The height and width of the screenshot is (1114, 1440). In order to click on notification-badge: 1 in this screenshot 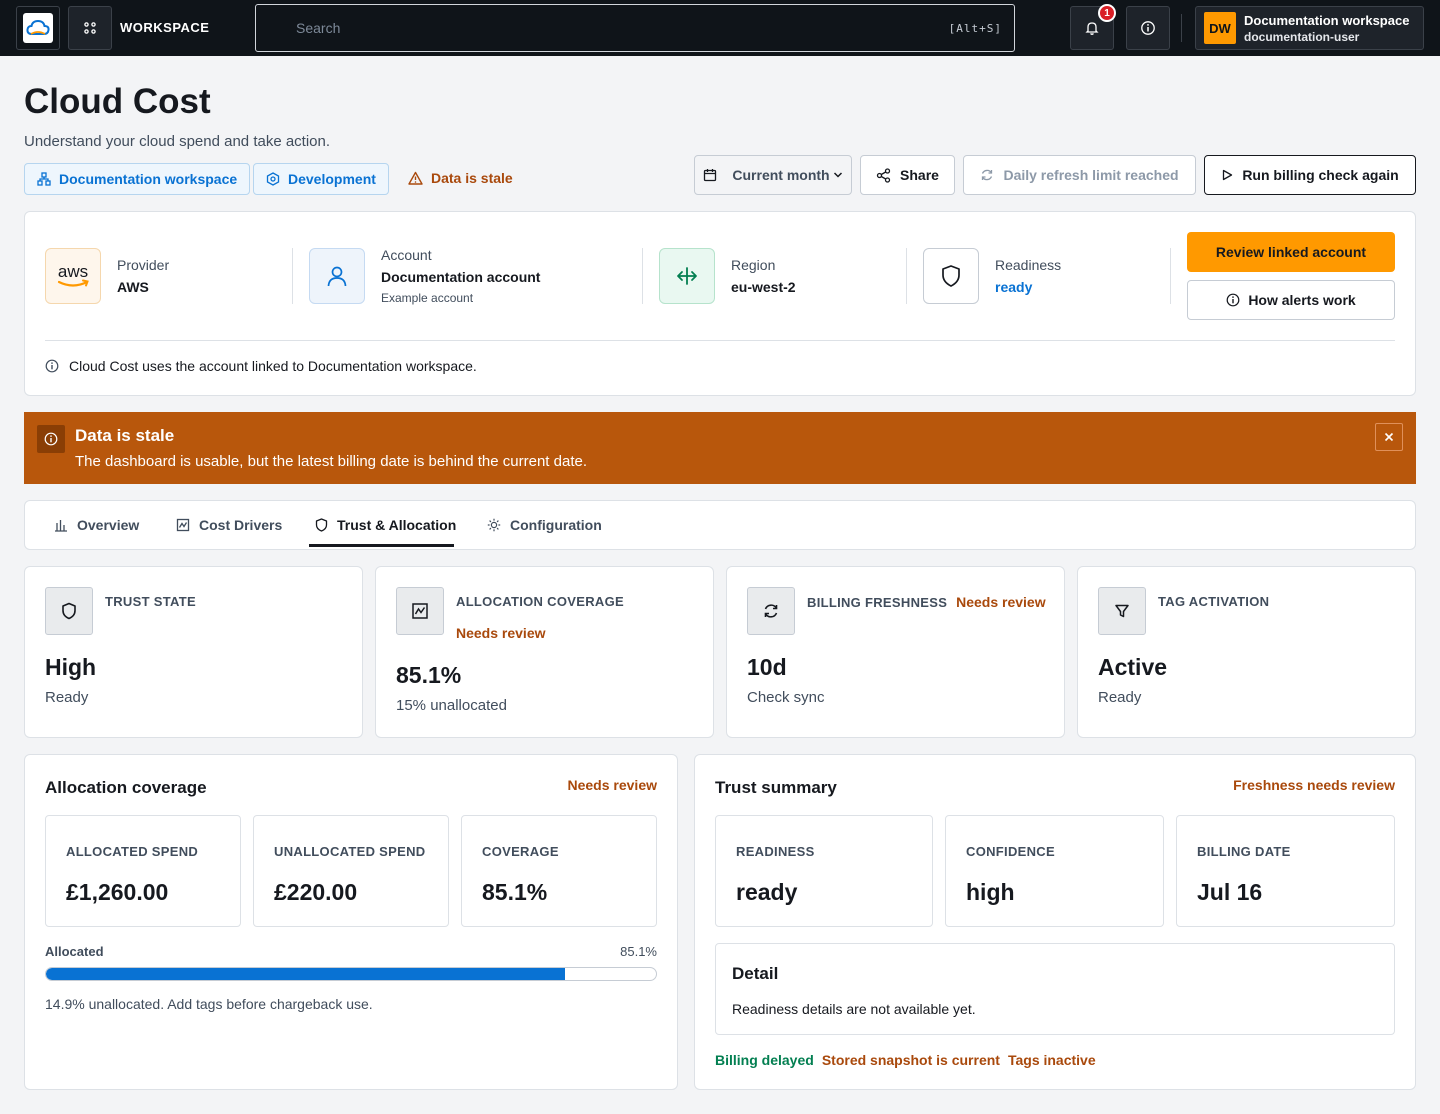, I will do `click(1107, 13)`.